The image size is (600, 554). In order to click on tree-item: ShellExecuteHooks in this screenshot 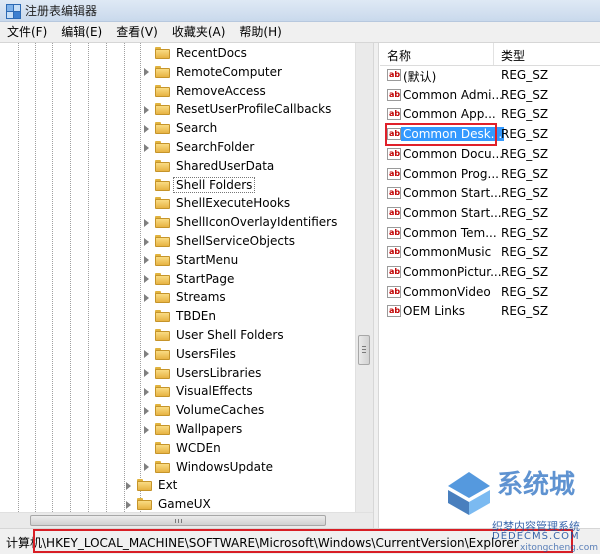, I will do `click(216, 203)`.